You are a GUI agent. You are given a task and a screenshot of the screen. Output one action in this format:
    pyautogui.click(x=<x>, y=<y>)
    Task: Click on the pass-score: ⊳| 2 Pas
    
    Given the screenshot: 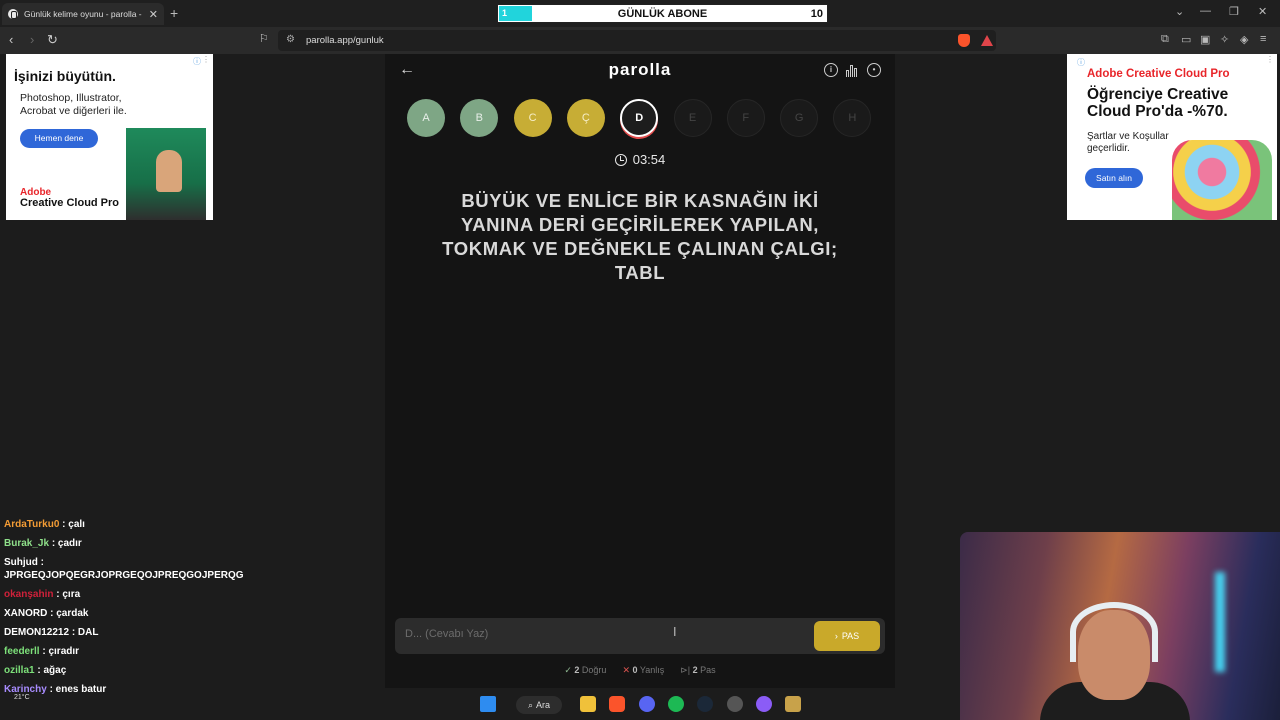 What is the action you would take?
    pyautogui.click(x=698, y=670)
    